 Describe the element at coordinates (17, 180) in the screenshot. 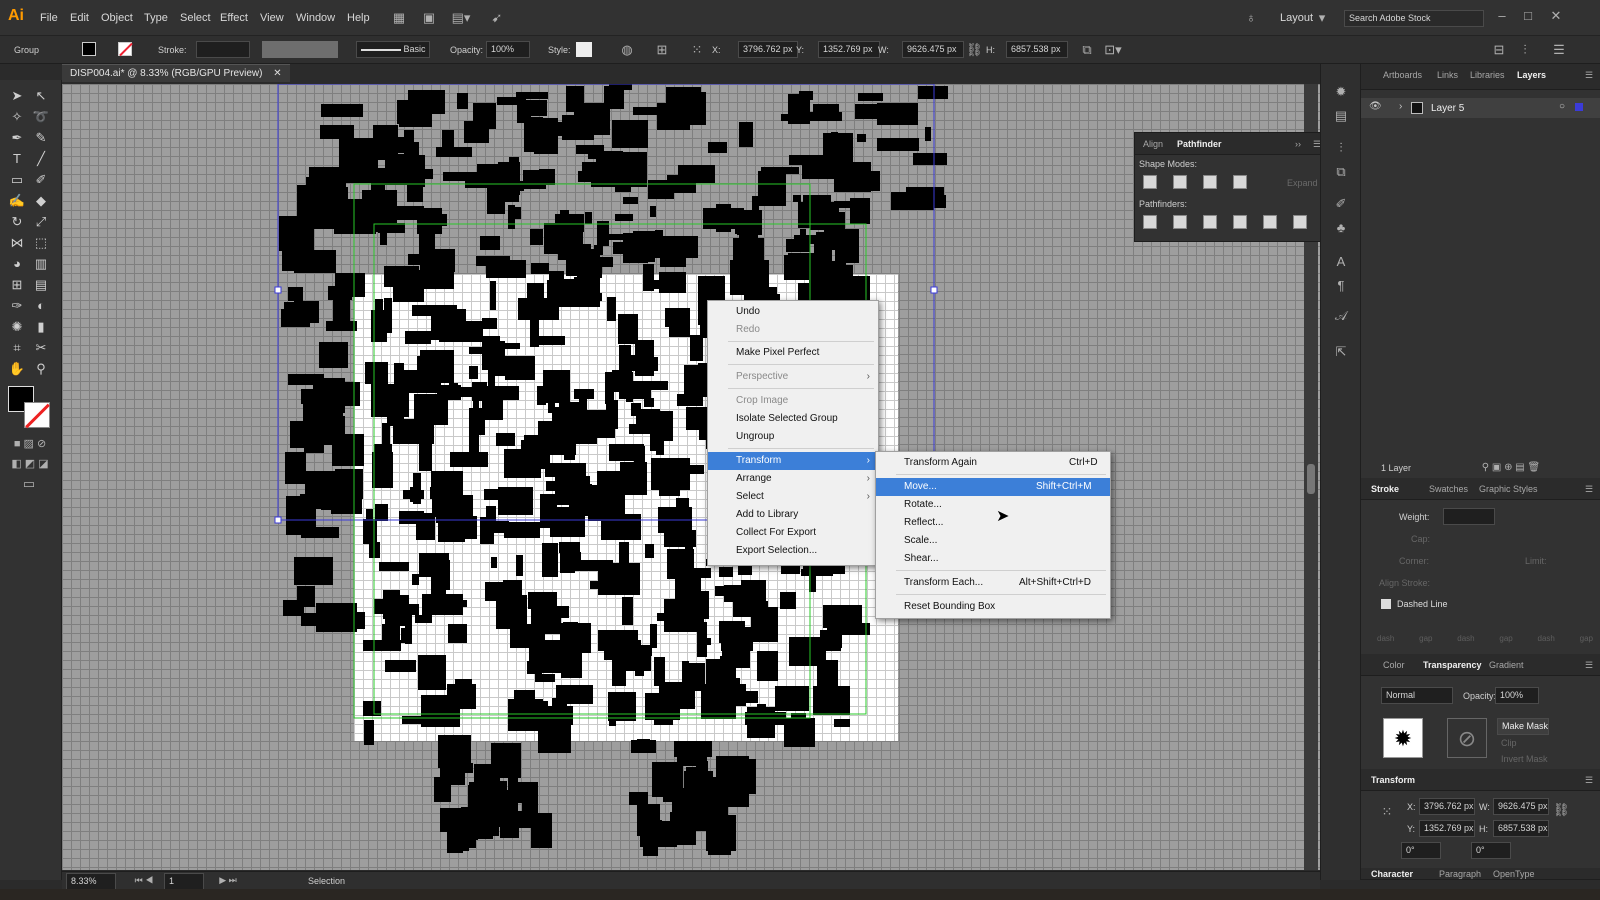

I see `rectangle-tool-icon: ▭` at that location.